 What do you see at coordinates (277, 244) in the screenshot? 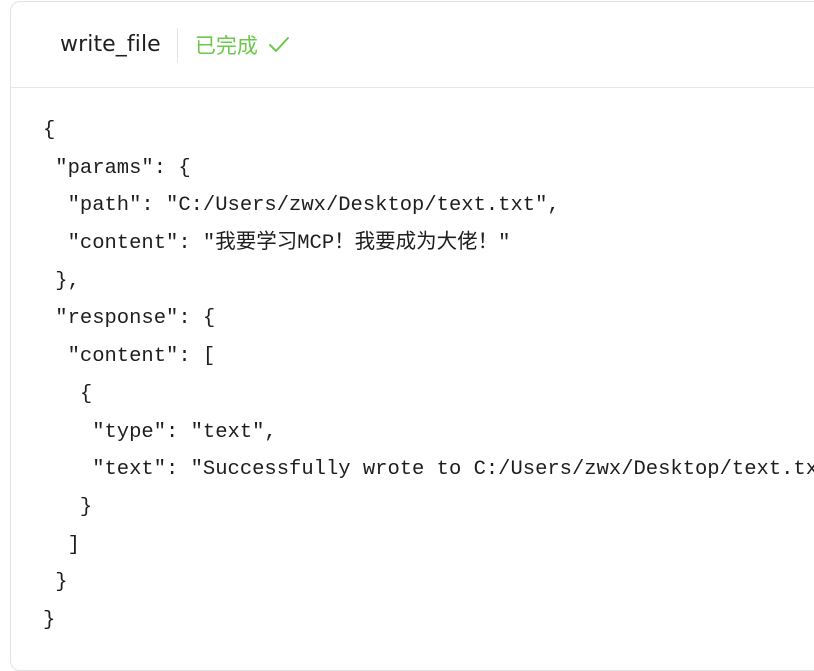
I see `code-line: "content": "我要学习MCP！我要成为大佬！"` at bounding box center [277, 244].